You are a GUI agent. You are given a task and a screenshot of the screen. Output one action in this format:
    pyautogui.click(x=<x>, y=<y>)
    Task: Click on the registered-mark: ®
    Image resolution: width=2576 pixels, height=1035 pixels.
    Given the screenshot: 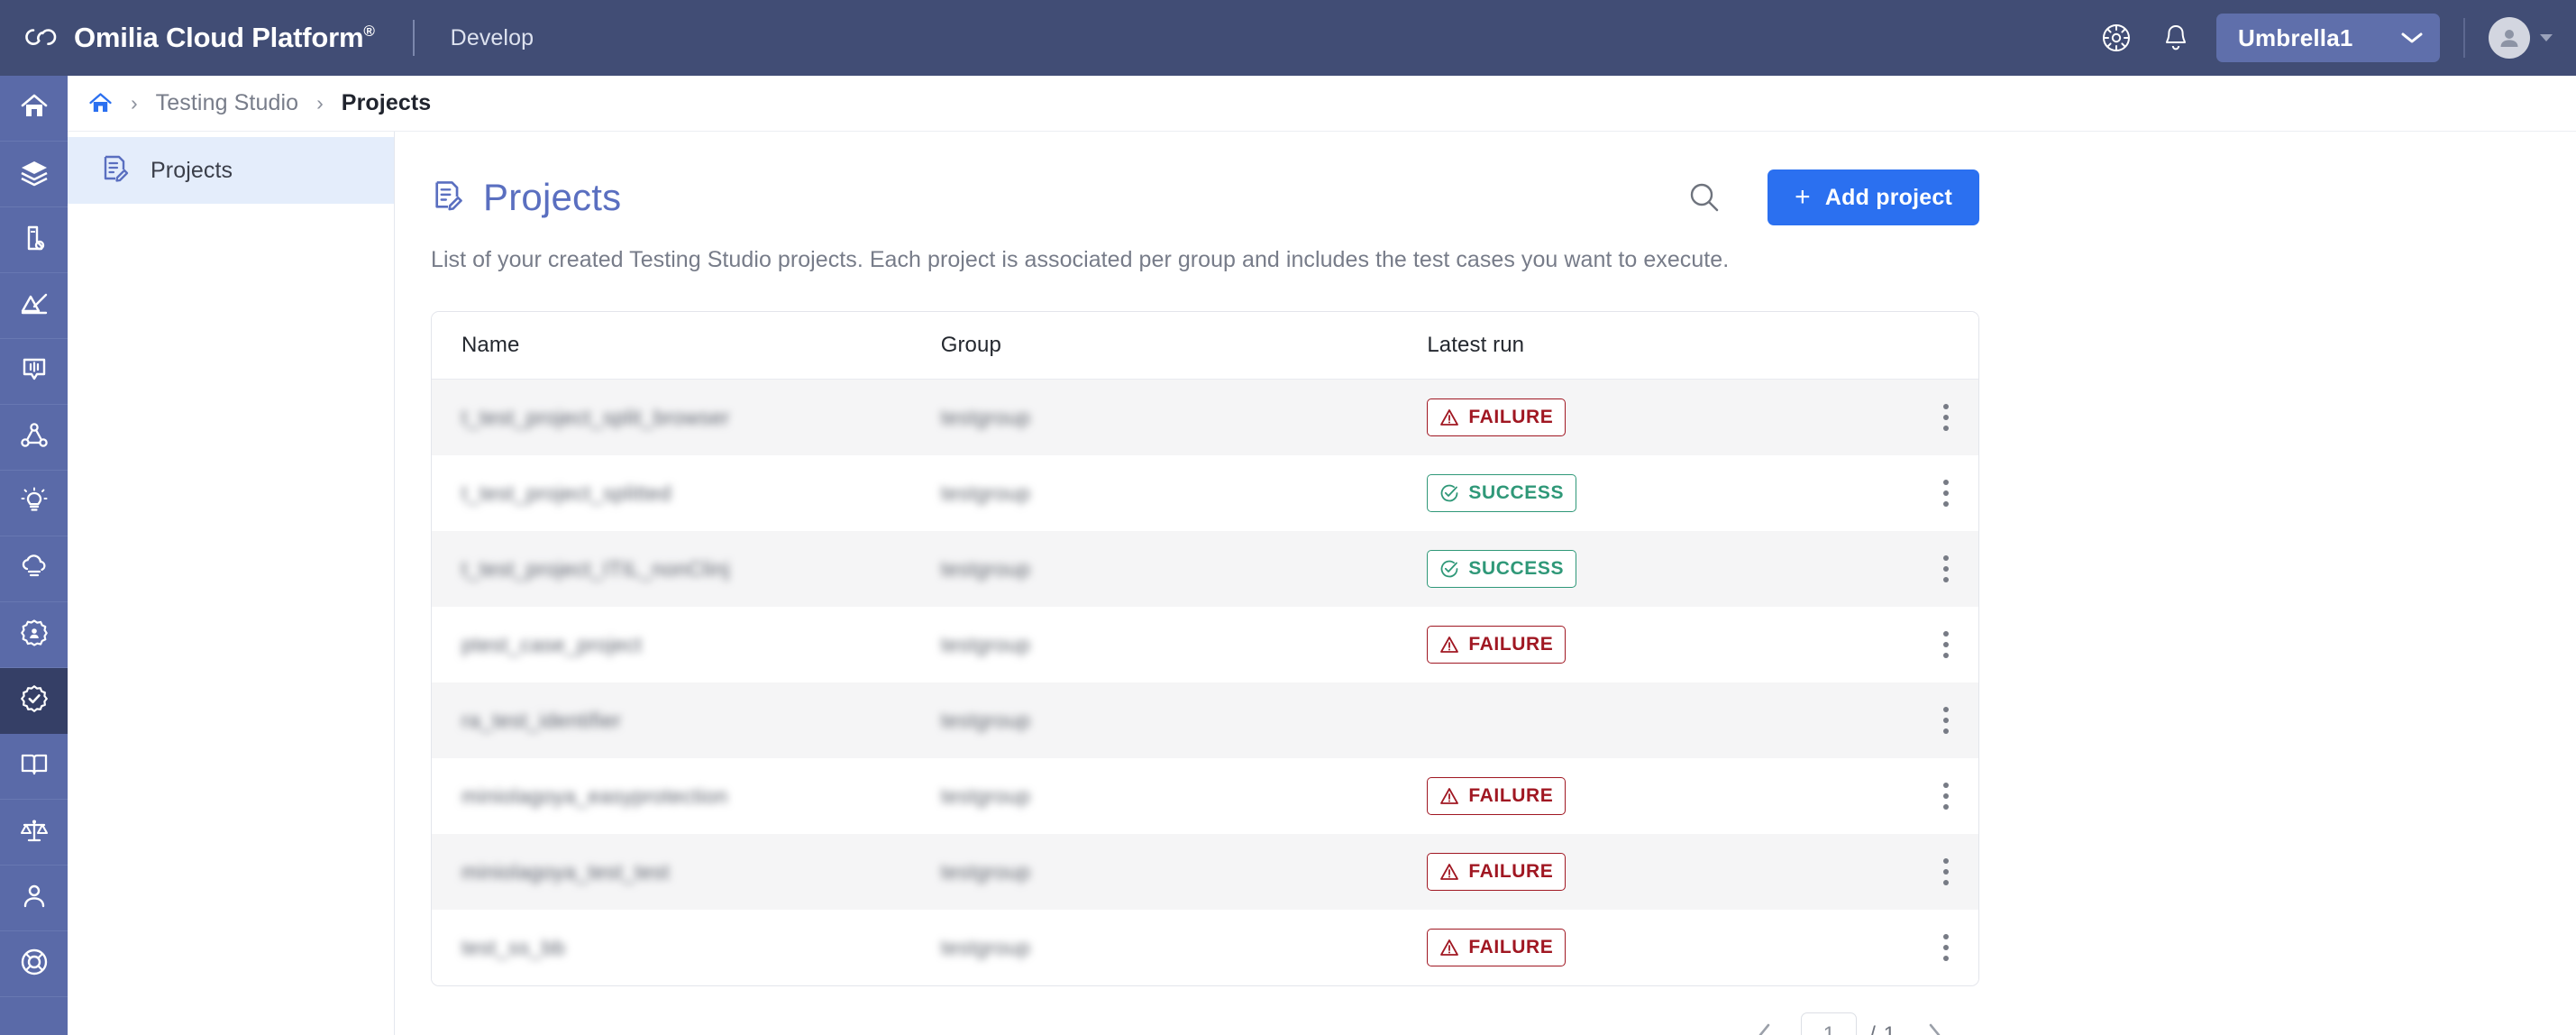 What is the action you would take?
    pyautogui.click(x=369, y=32)
    